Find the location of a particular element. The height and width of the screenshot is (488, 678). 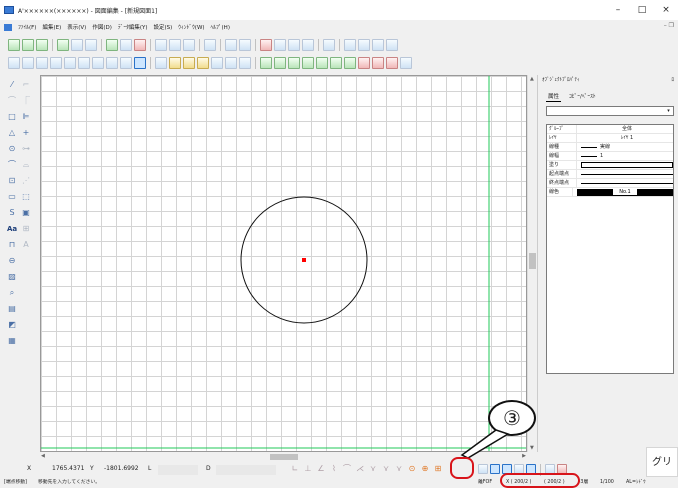

view-grid-icon is located at coordinates (70, 63).